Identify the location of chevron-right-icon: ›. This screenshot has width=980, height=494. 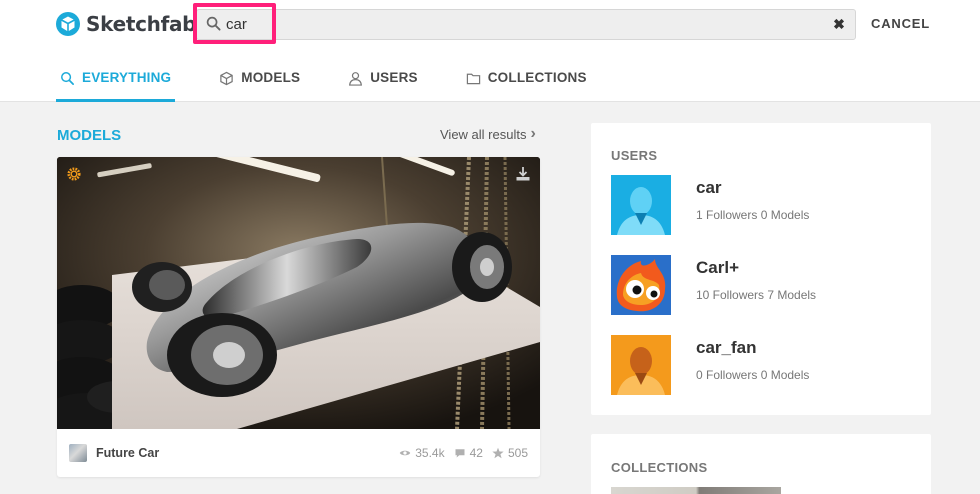
(533, 133).